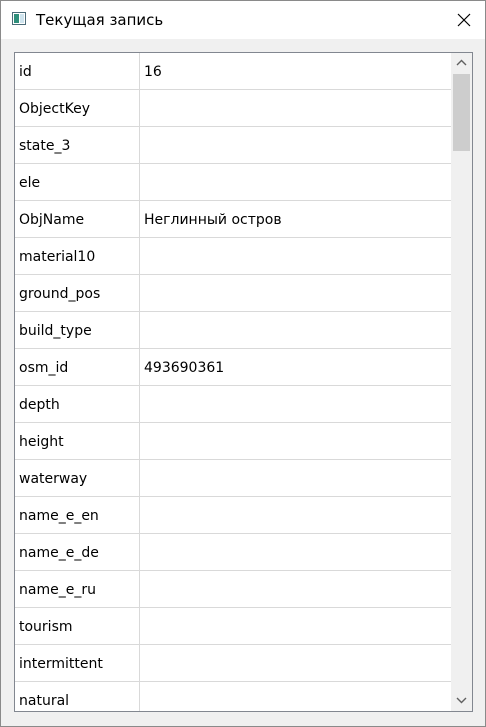 The height and width of the screenshot is (727, 486). I want to click on table-row: material10, so click(233, 256).